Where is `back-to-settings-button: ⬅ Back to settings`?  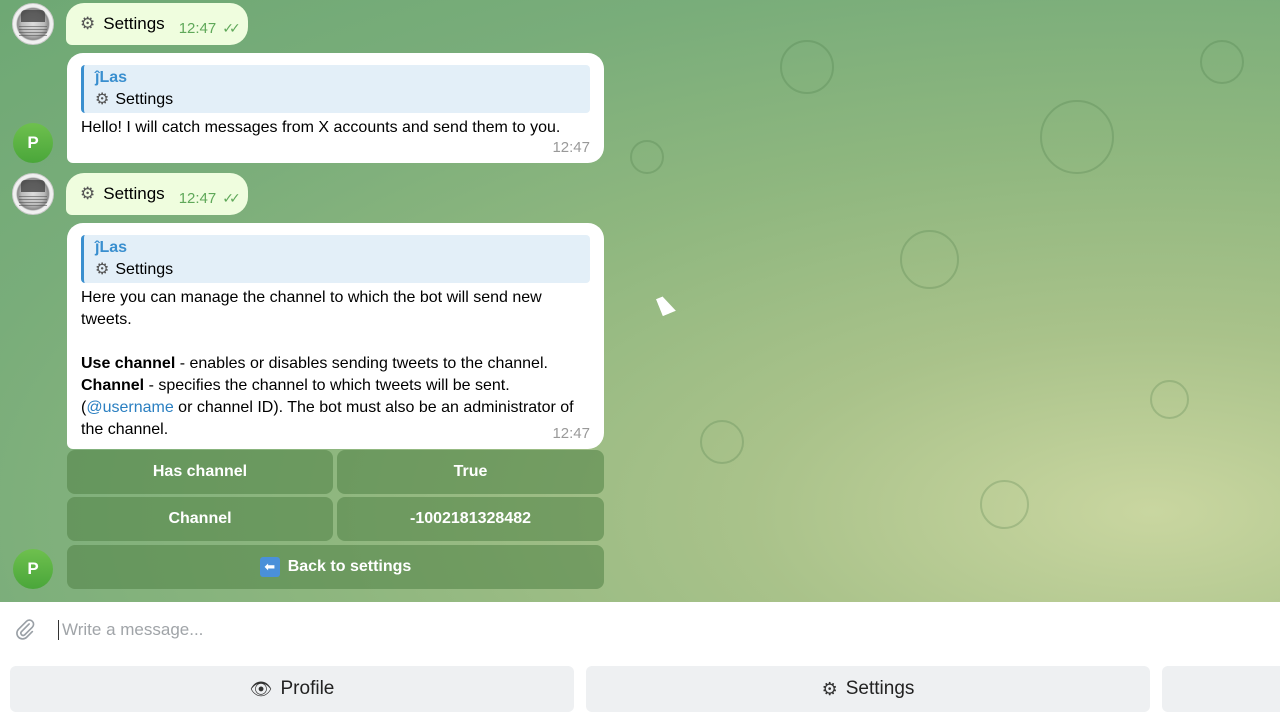
back-to-settings-button: ⬅ Back to settings is located at coordinates (335, 567).